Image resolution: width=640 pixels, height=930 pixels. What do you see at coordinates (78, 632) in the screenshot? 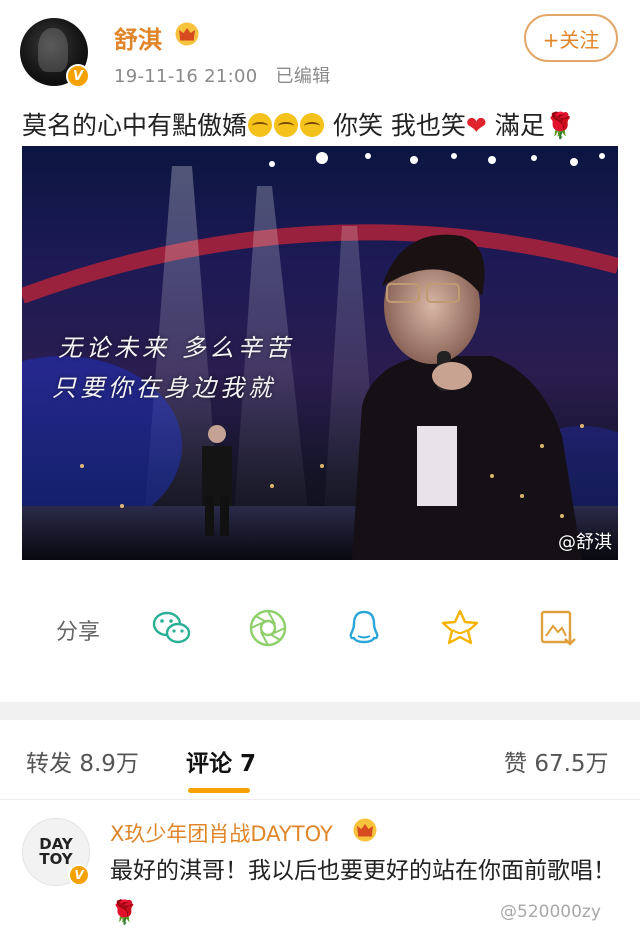
I see `share-label: 分享` at bounding box center [78, 632].